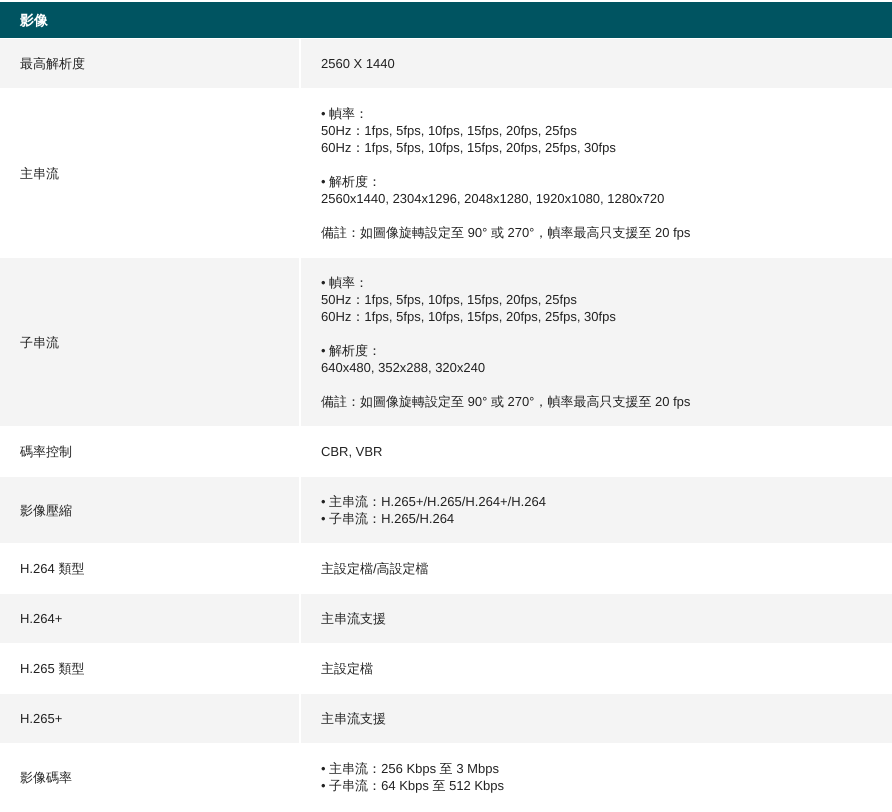 The width and height of the screenshot is (892, 812). Describe the element at coordinates (387, 518) in the screenshot. I see `spec-value: • 子串流：H.265/H.264` at that location.